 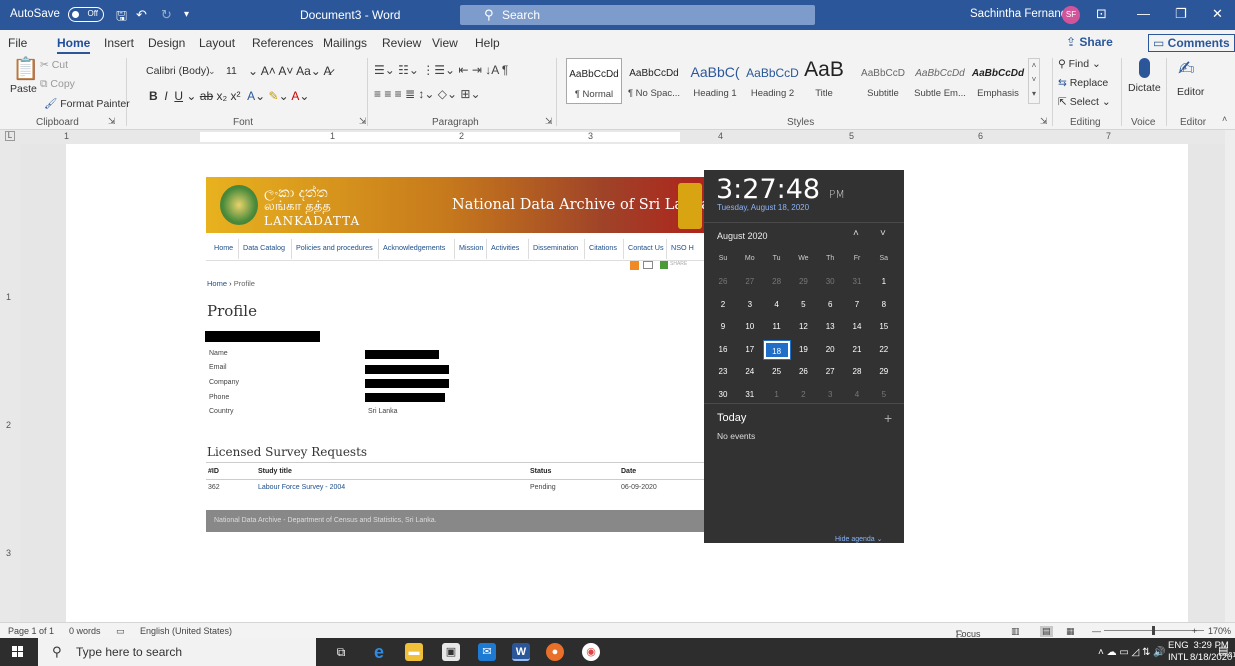 What do you see at coordinates (217, 43) in the screenshot?
I see `tab-layout: Layout` at bounding box center [217, 43].